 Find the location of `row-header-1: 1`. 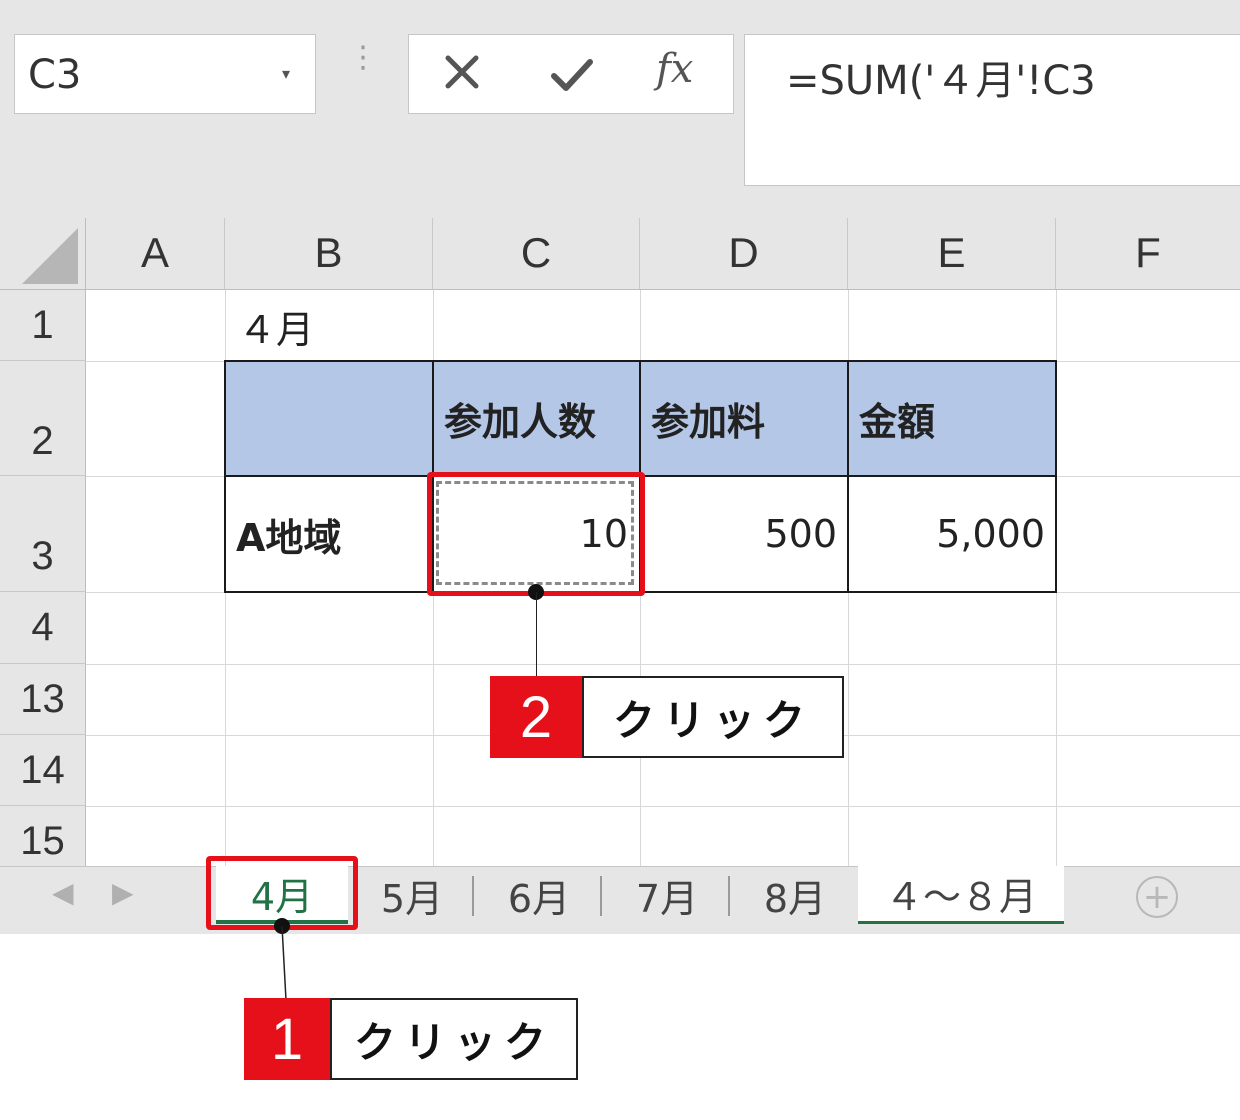

row-header-1: 1 is located at coordinates (43, 325).